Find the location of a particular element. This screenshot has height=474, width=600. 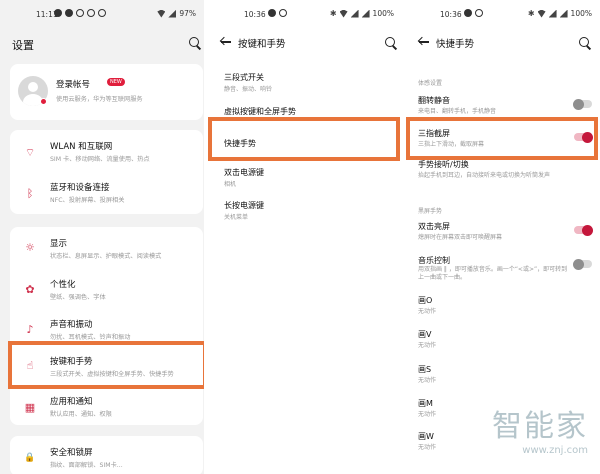

row-title: 双击亮屏 is located at coordinates (434, 226).